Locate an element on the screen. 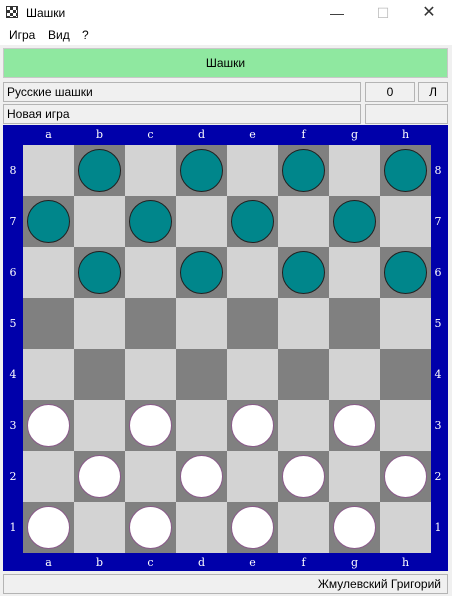 The height and width of the screenshot is (596, 452). rank-label-left: 4 is located at coordinates (13, 374).